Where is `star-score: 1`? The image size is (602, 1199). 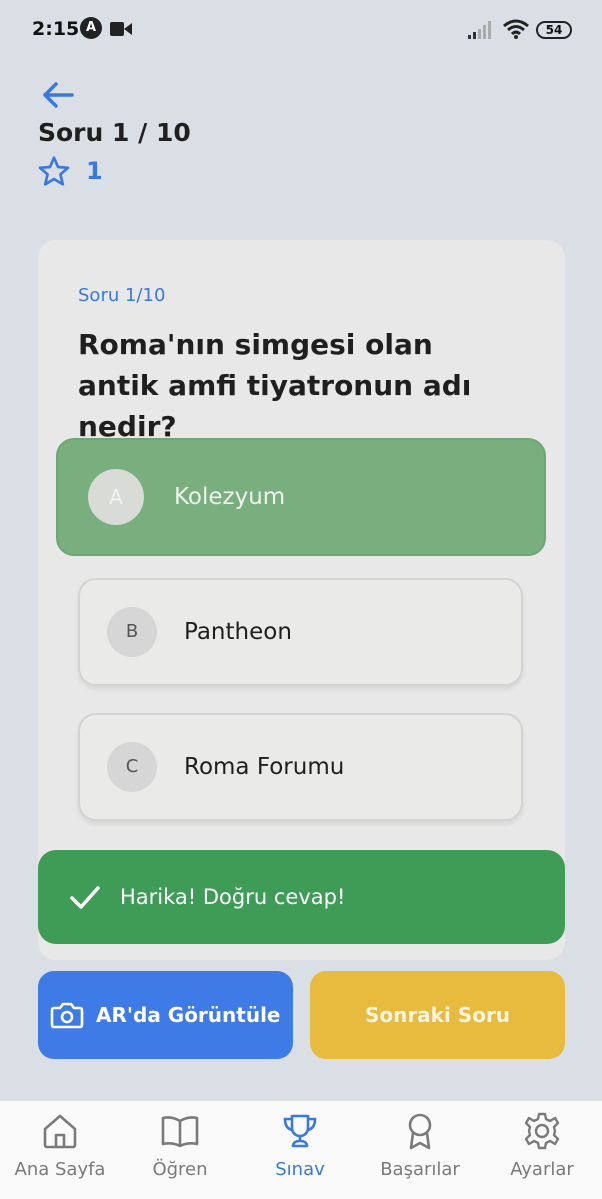
star-score: 1 is located at coordinates (70, 171).